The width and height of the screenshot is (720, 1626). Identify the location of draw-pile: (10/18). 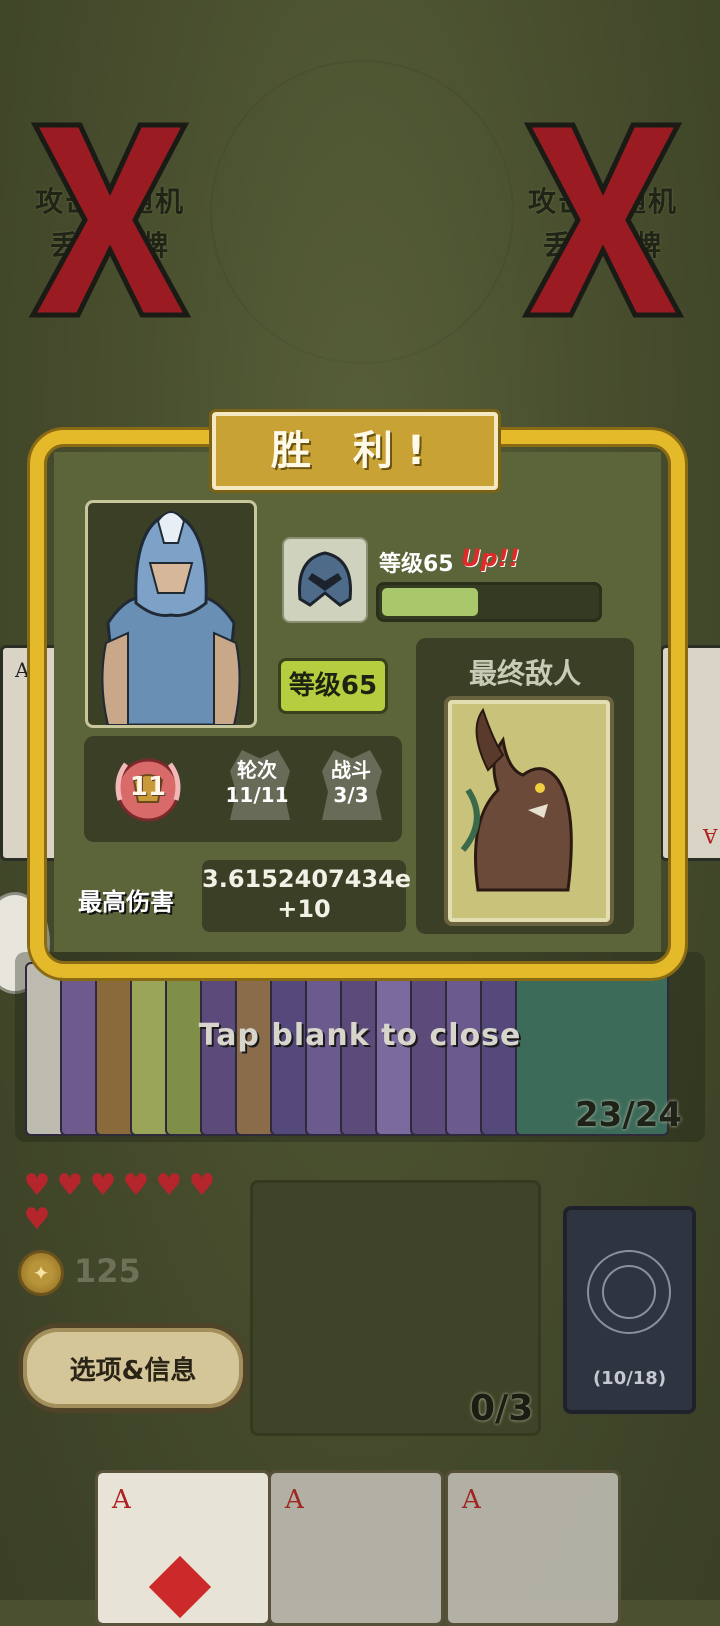
(629, 1310).